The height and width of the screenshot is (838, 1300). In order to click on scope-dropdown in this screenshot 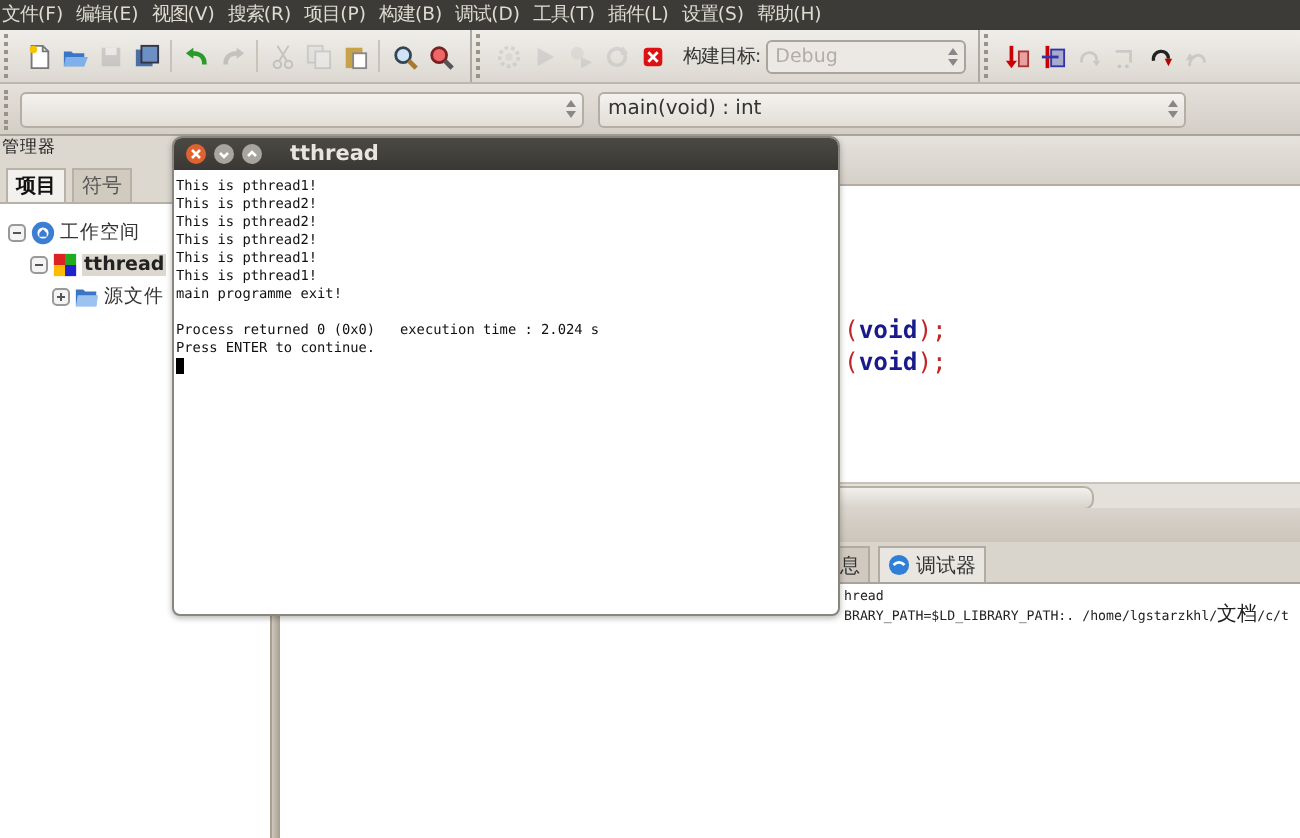, I will do `click(302, 109)`.